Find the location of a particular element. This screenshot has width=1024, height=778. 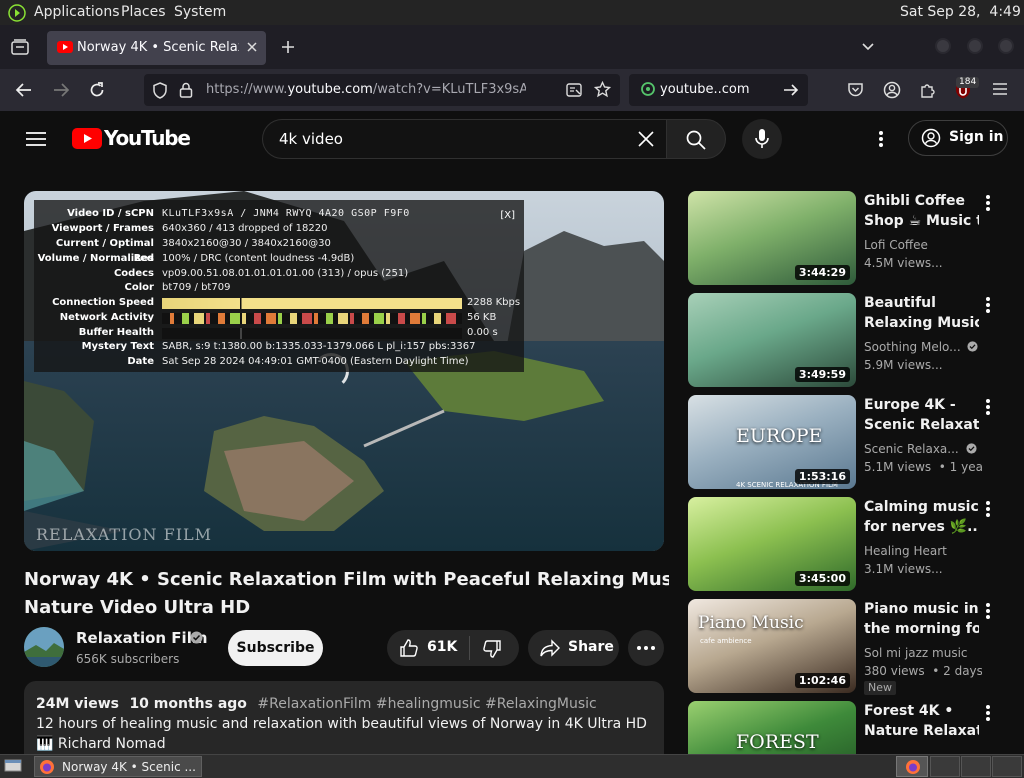

forward-arrow-icon is located at coordinates (61, 90).